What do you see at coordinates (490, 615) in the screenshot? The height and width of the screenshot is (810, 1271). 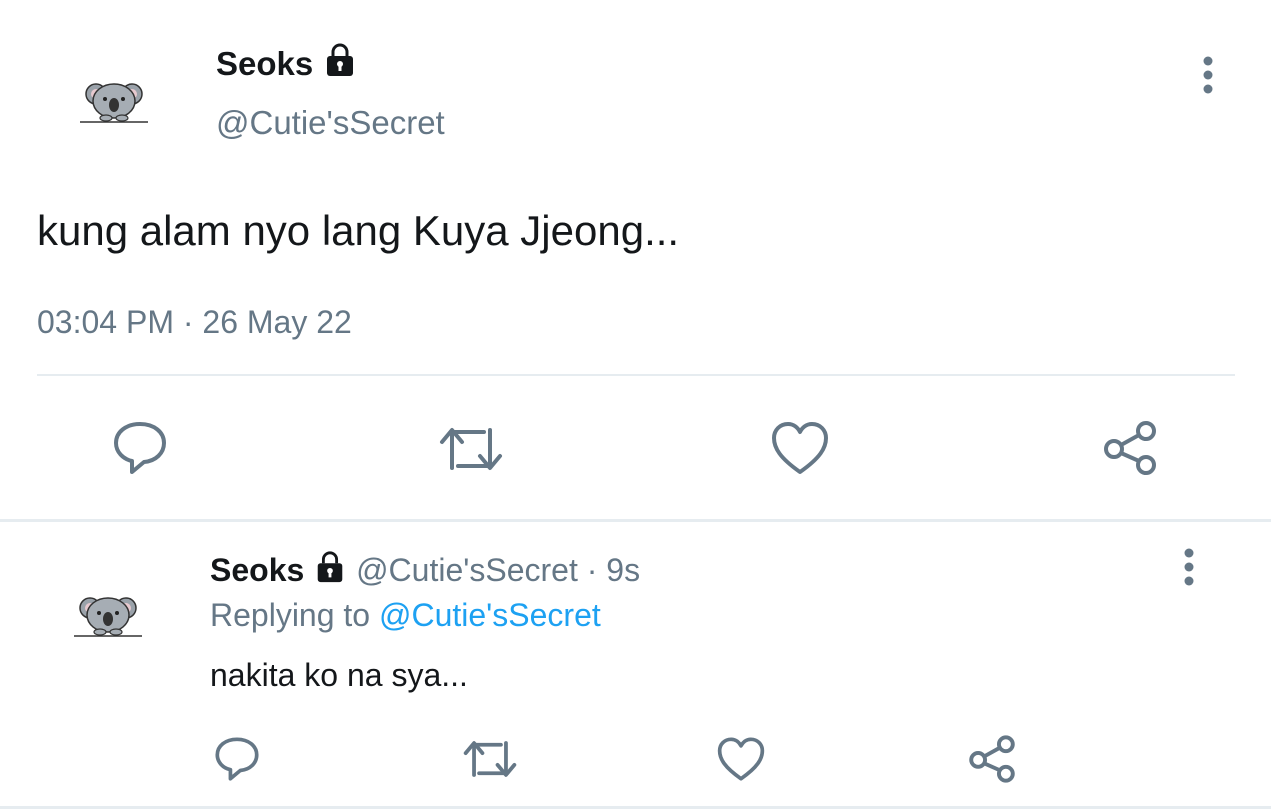 I see `replying-handle-link: @Cutie'sSecret` at bounding box center [490, 615].